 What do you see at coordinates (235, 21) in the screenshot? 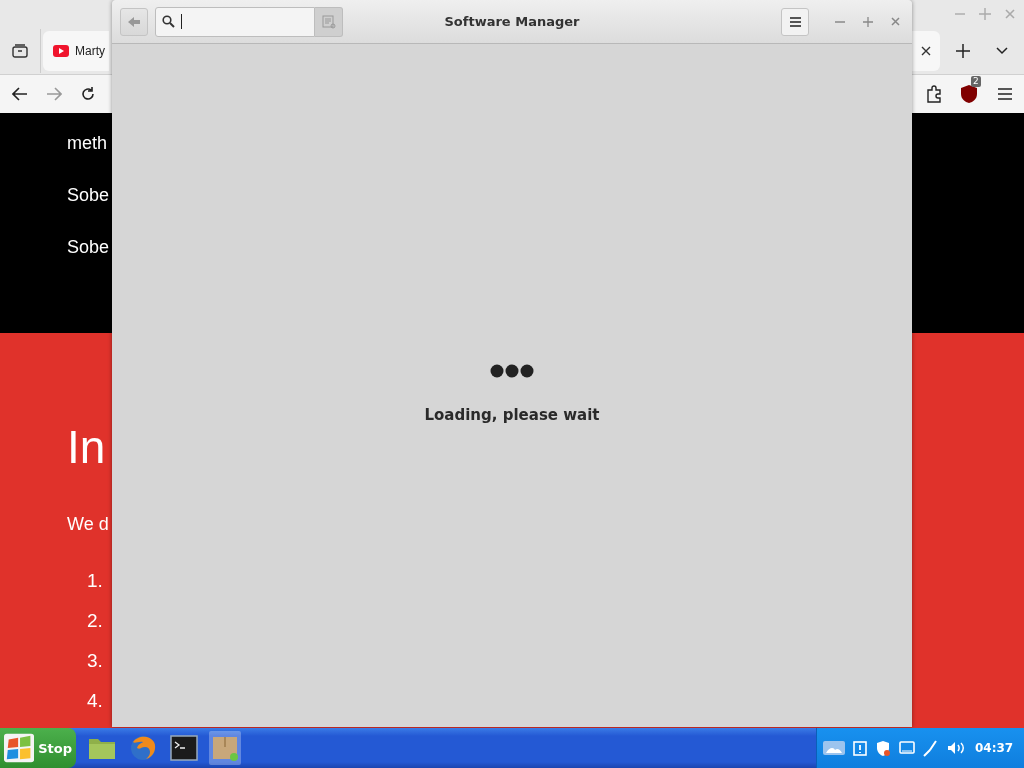
I see `search-field` at bounding box center [235, 21].